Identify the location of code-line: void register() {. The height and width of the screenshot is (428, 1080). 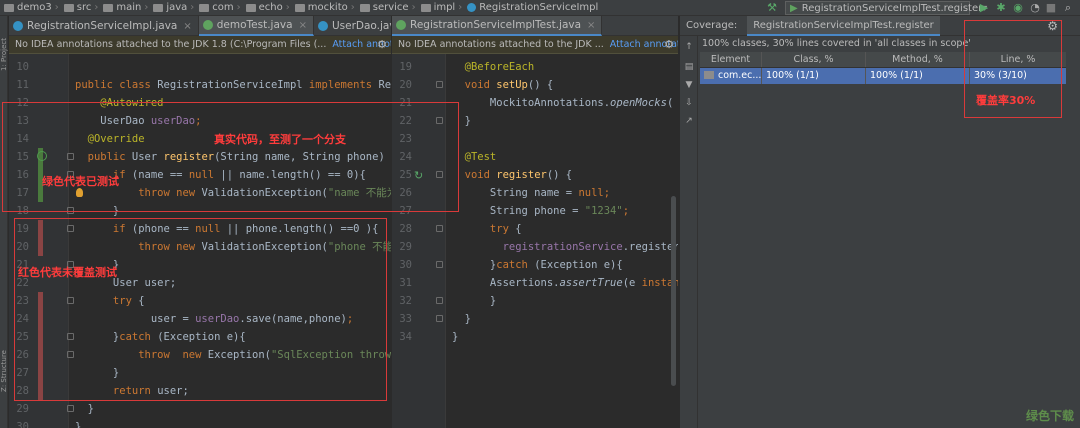
(512, 175).